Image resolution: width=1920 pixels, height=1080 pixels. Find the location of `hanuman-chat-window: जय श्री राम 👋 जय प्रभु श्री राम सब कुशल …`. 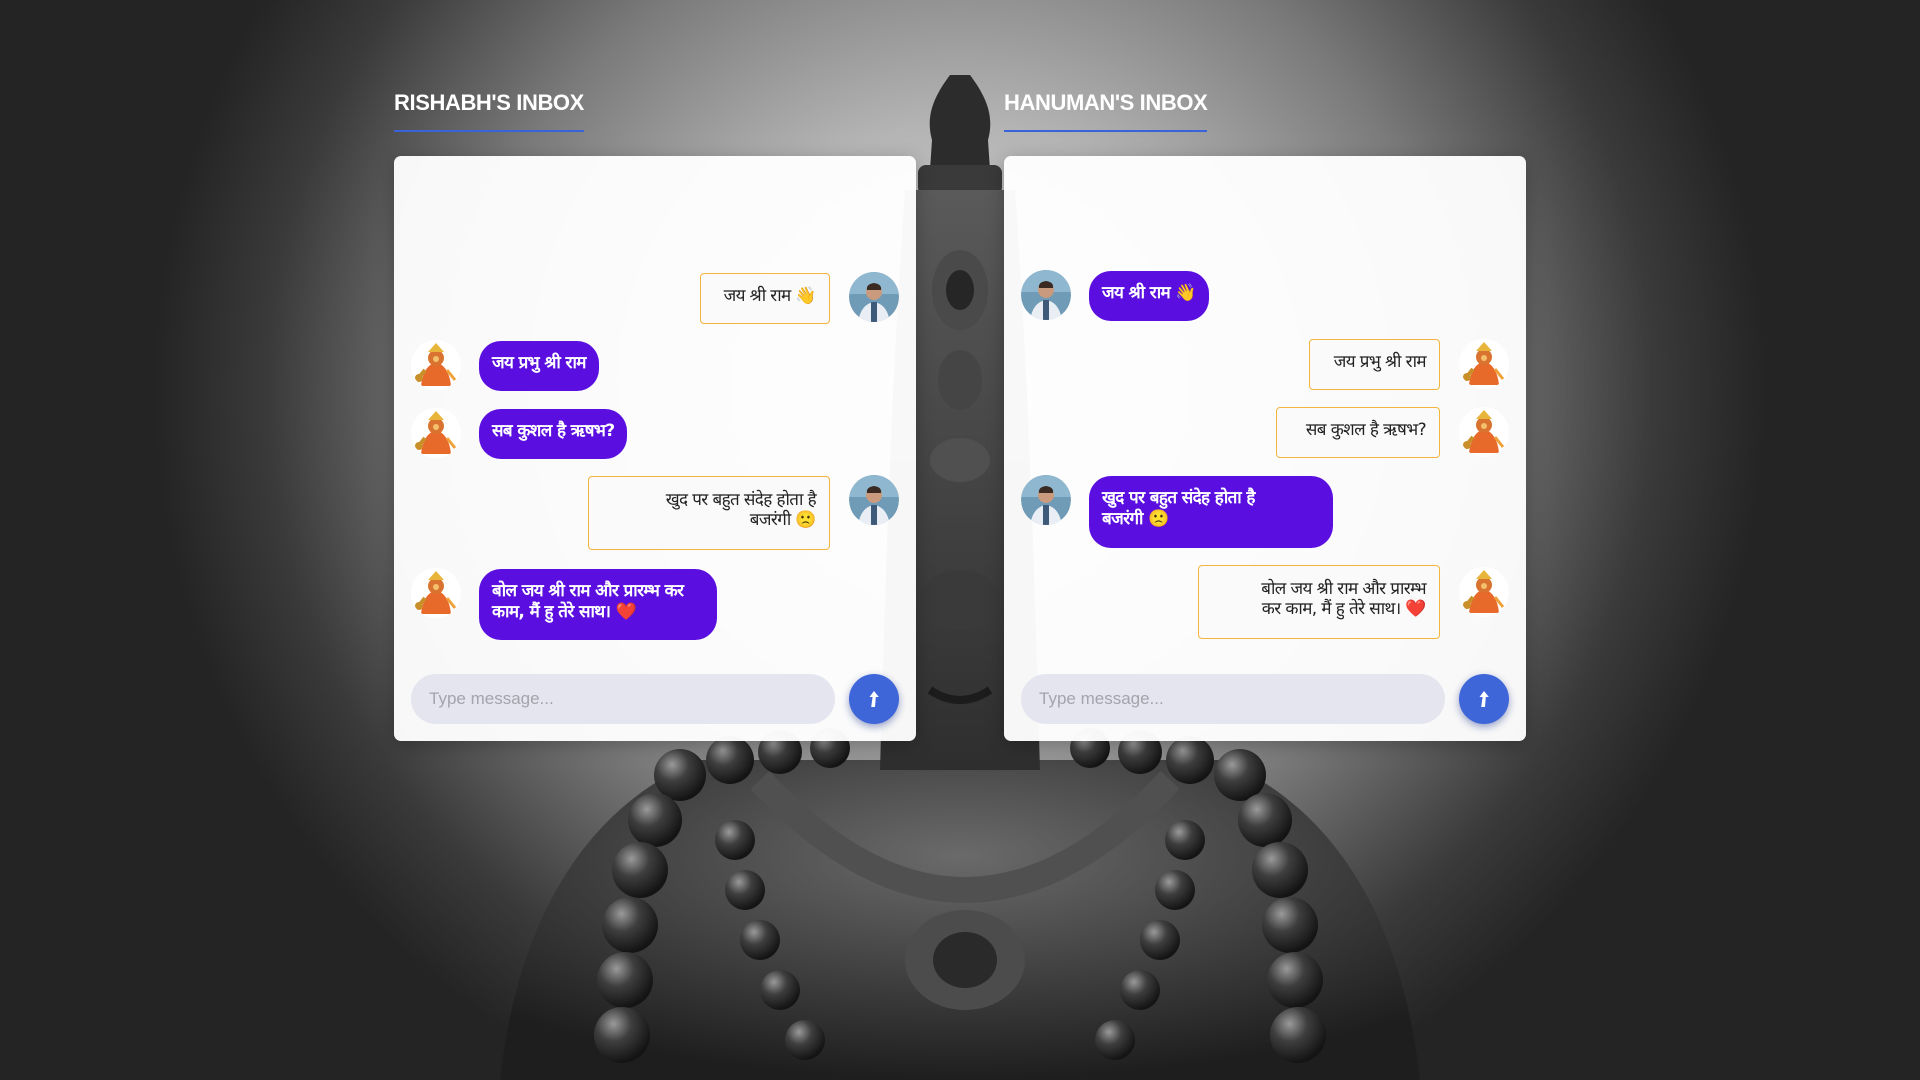

hanuman-chat-window: जय श्री राम 👋 जय प्रभु श्री राम सब कुशल … is located at coordinates (1265, 448).